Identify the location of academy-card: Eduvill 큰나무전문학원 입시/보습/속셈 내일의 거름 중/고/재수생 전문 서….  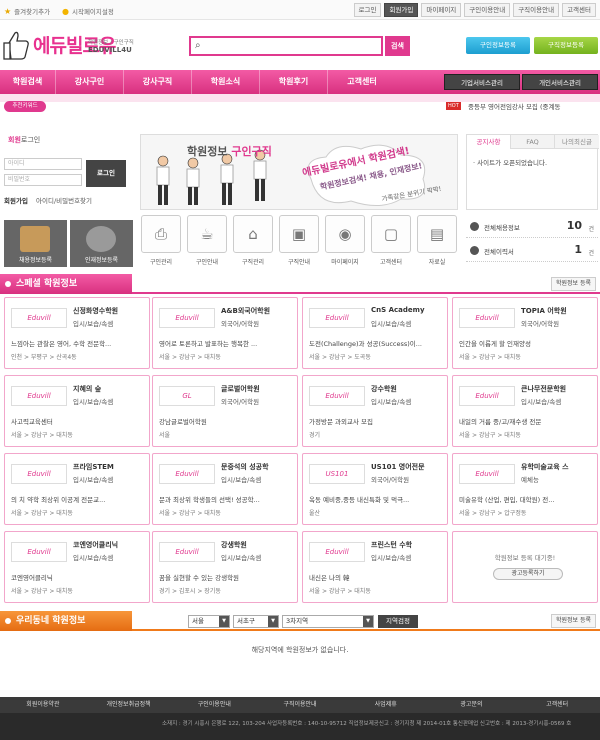
(525, 411).